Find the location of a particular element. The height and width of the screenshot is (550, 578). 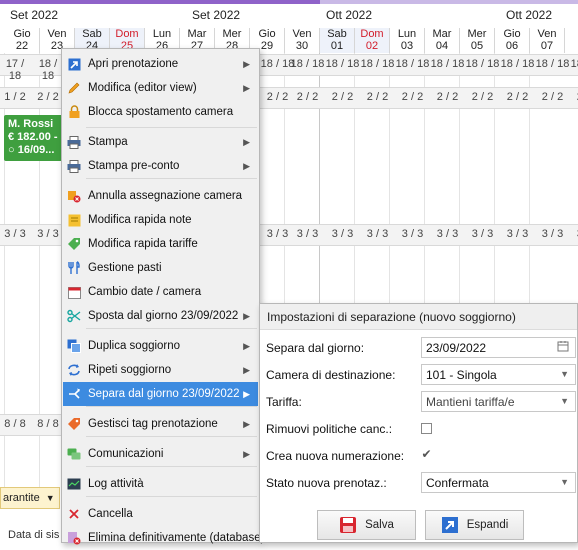

menu-item-manage-booking-tags: Gestisci tag prenotazione ▶ is located at coordinates (160, 424).